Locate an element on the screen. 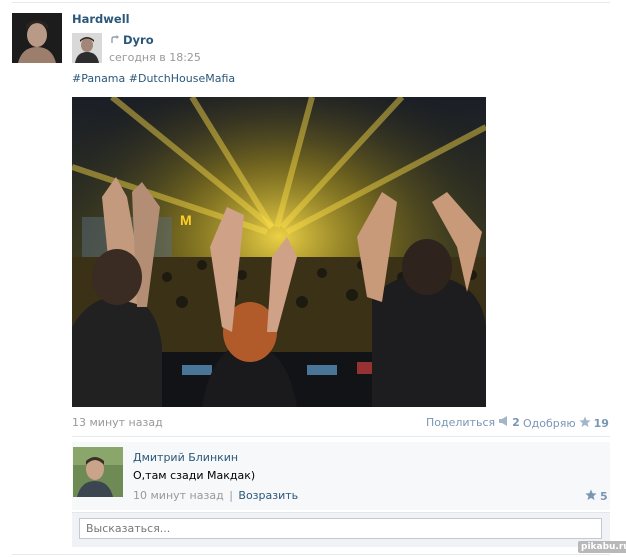 Image resolution: width=626 pixels, height=557 pixels. repost-time: сегодня в 18:25 is located at coordinates (155, 57).